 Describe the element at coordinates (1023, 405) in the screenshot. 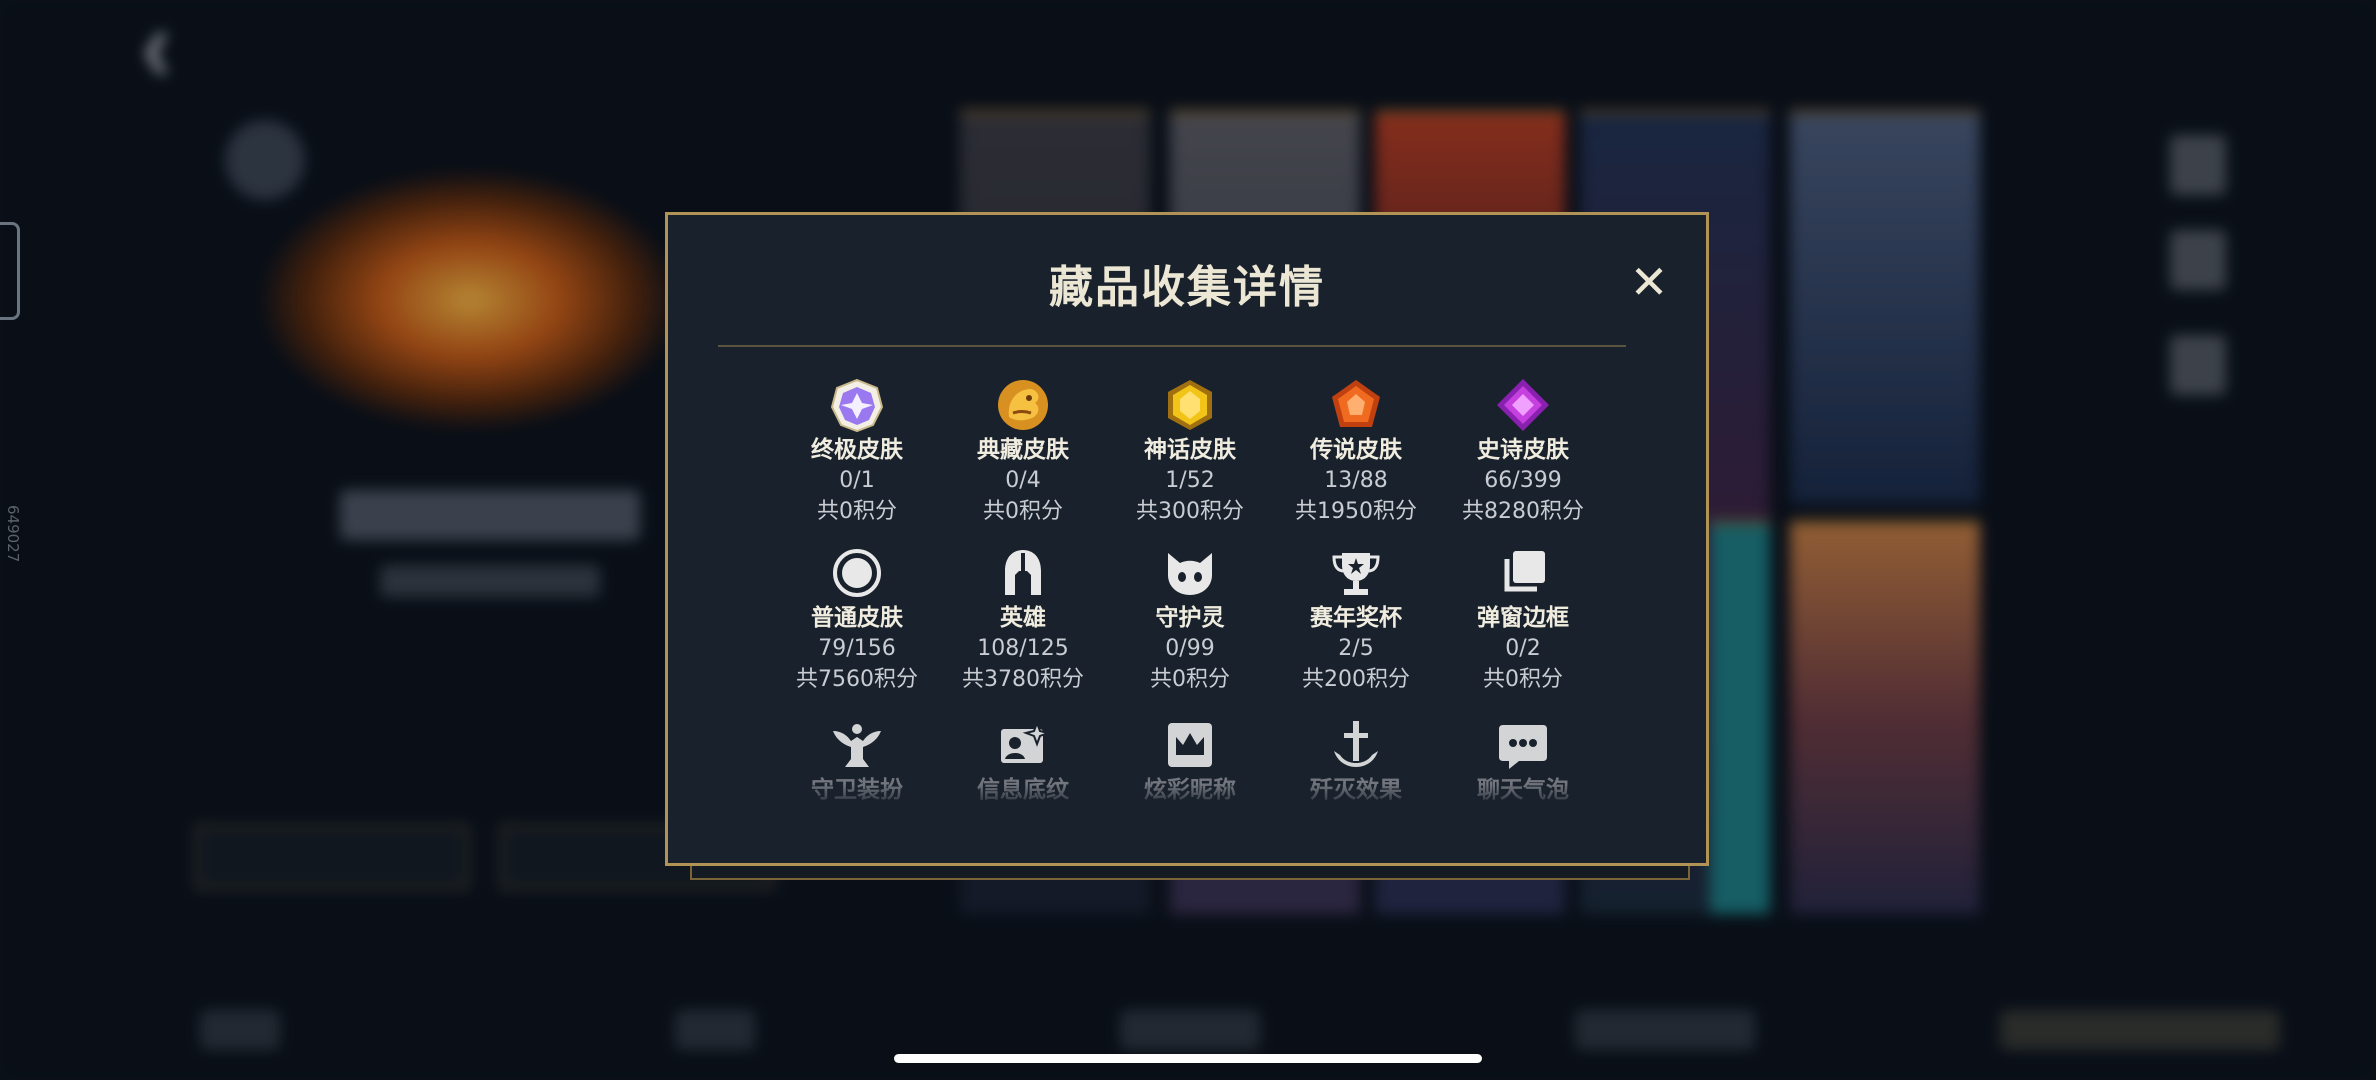

I see `dragon-emblem-icon` at that location.